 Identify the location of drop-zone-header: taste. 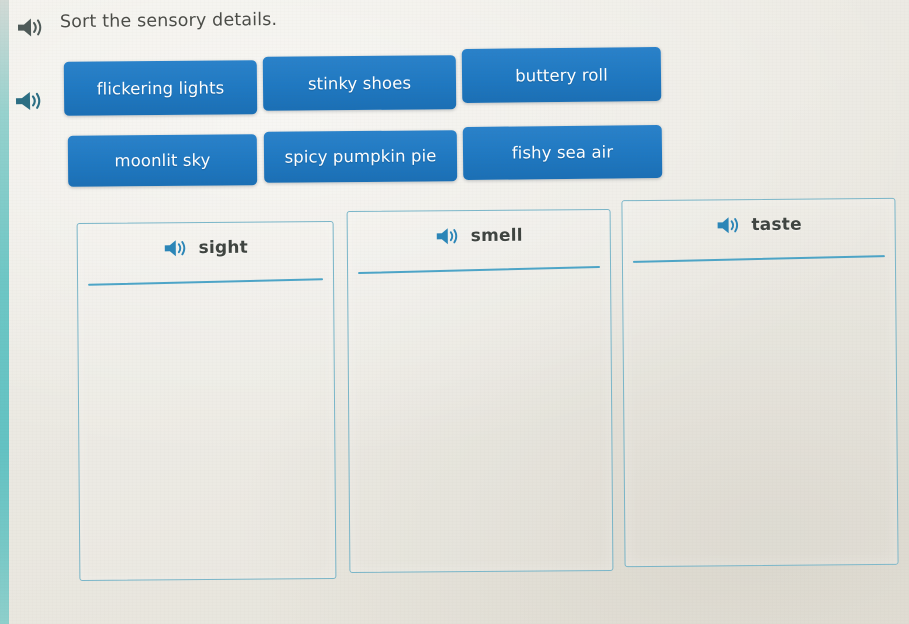
(759, 225).